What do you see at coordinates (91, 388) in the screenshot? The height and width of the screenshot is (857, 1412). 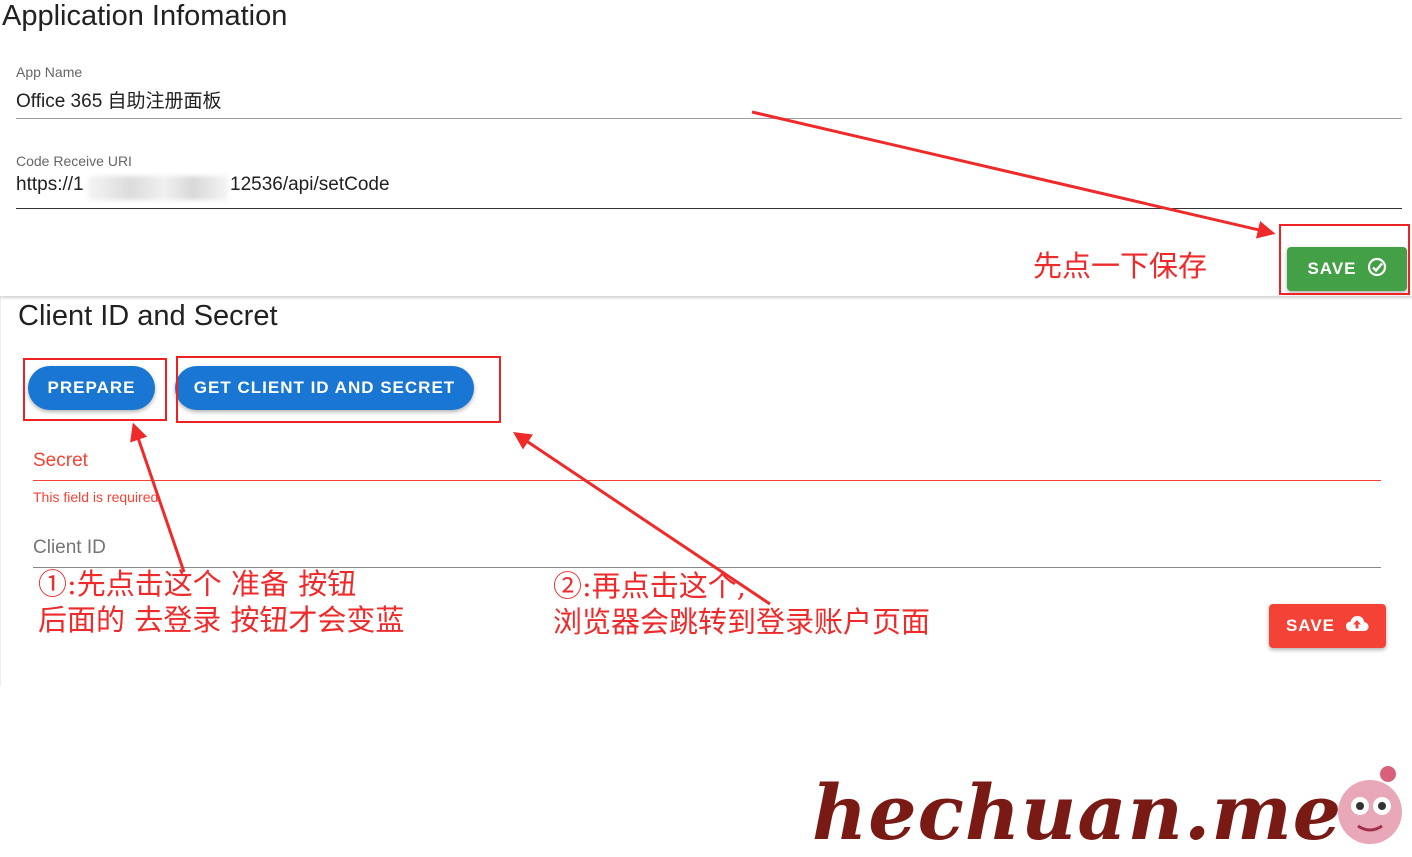 I see `prepare-button: PREPARE` at bounding box center [91, 388].